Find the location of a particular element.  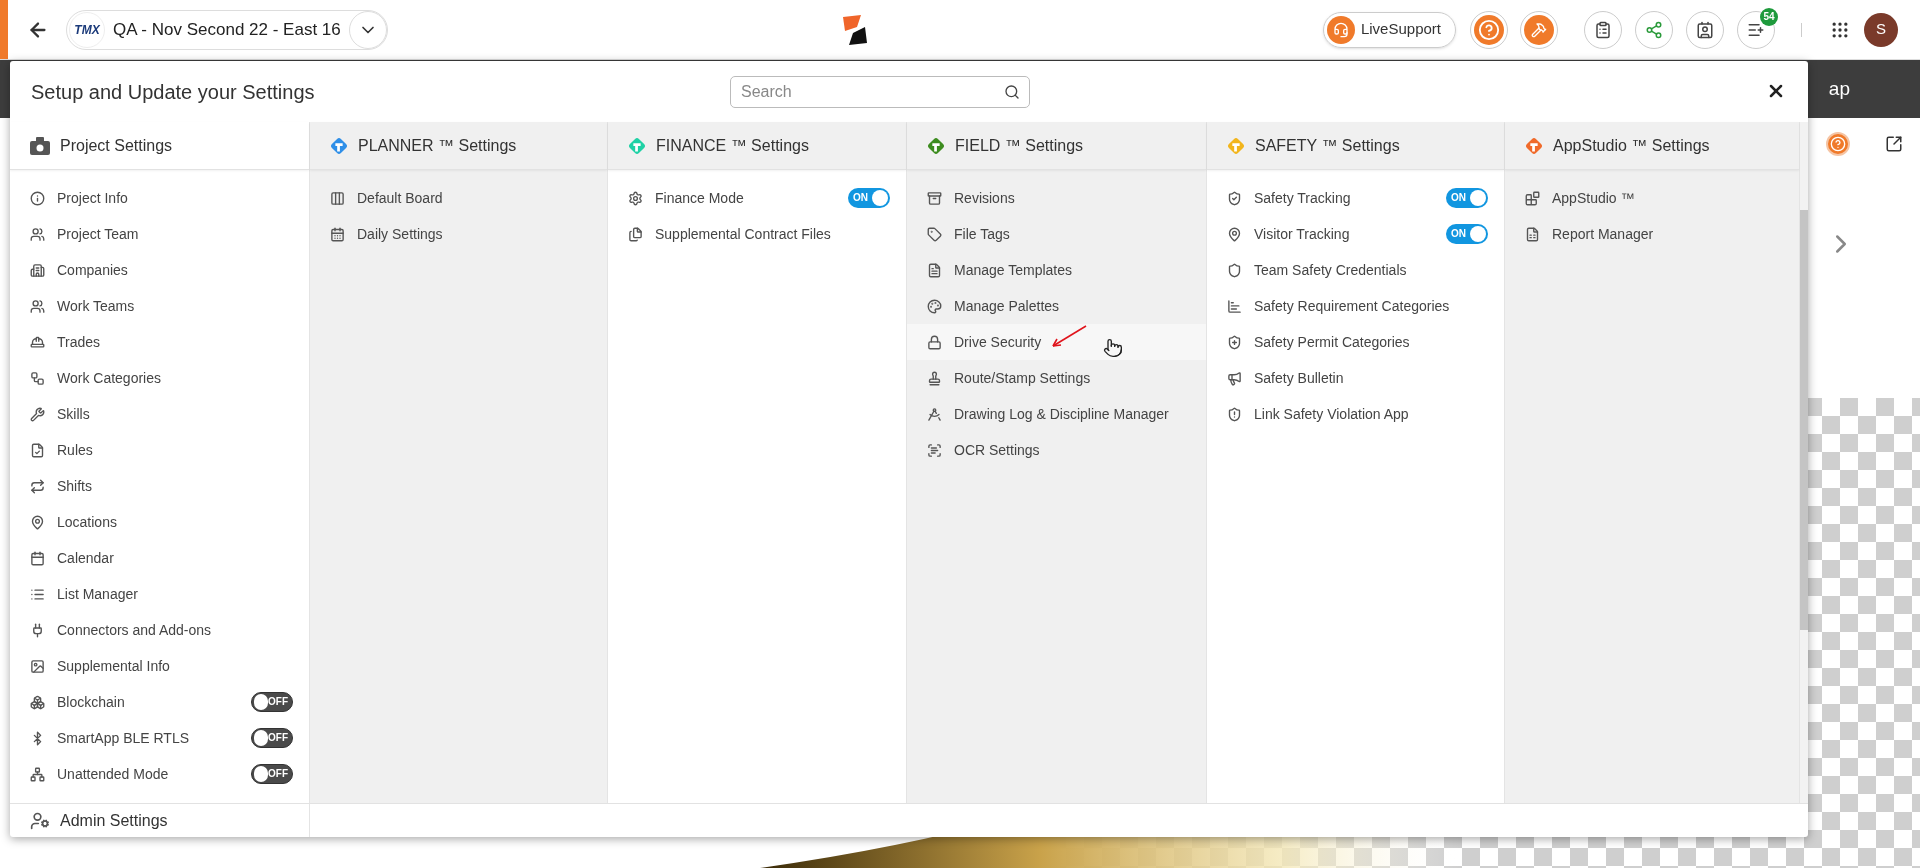

settings-item: AppStudio ™ is located at coordinates (1652, 198).